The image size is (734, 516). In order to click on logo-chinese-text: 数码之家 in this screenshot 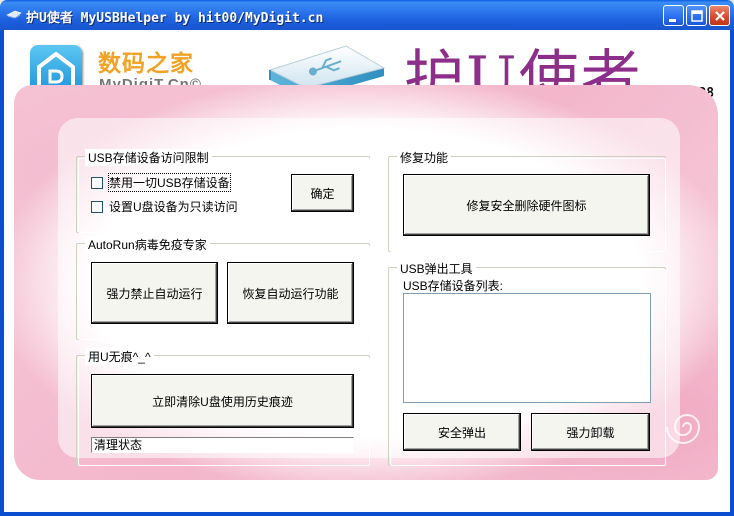, I will do `click(146, 64)`.